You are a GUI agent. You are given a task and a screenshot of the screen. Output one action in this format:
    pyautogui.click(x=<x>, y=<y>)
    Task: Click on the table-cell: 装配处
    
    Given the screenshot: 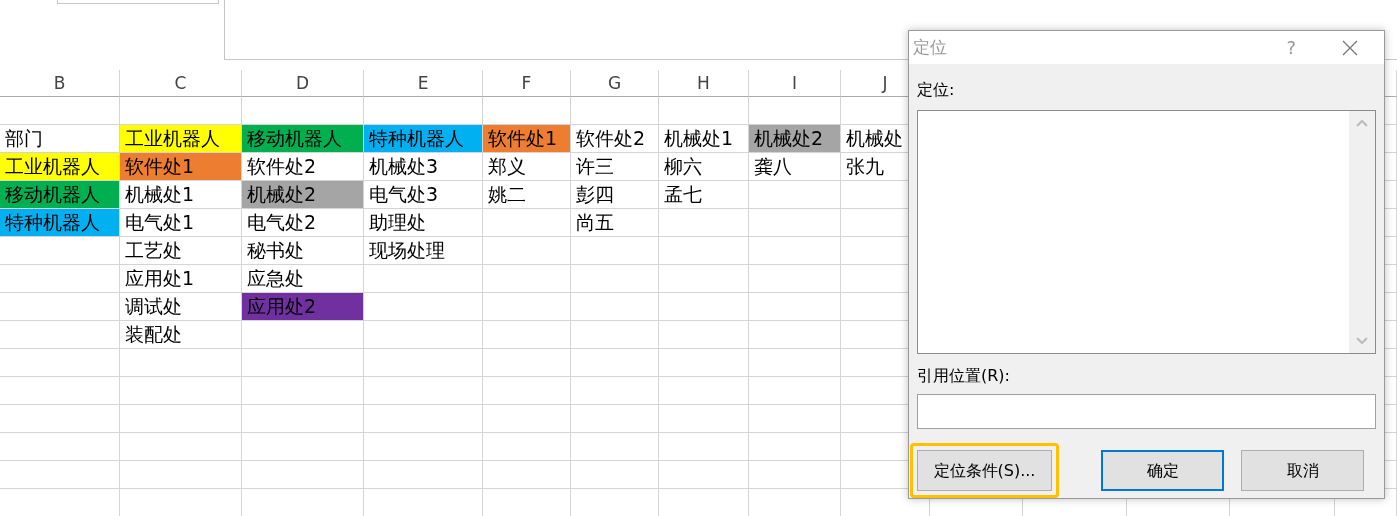 What is the action you would take?
    pyautogui.click(x=181, y=335)
    